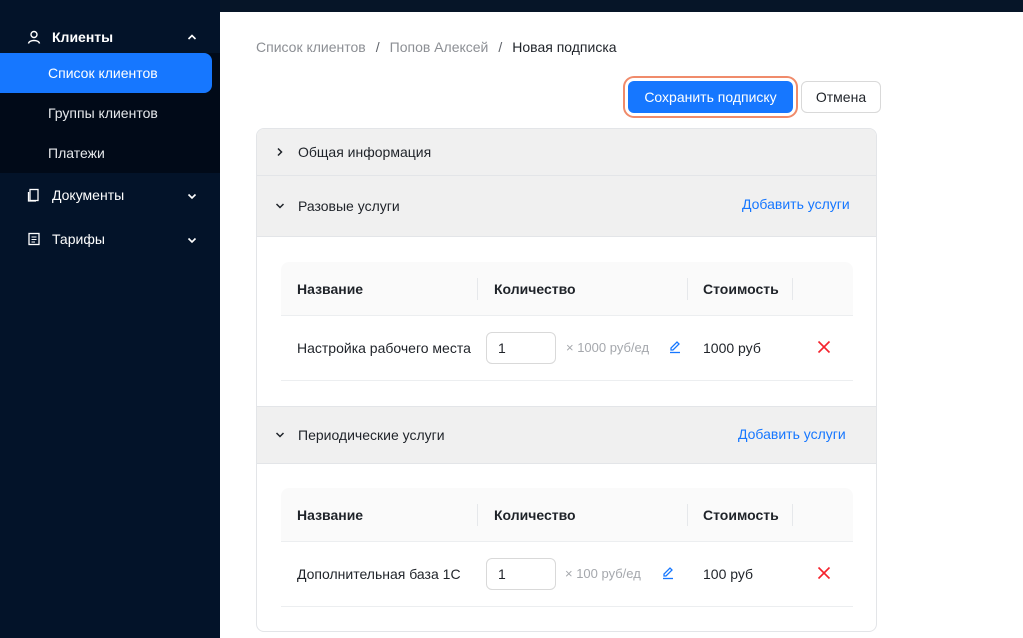  What do you see at coordinates (88, 195) in the screenshot?
I see `sidebar-item-label: Документы` at bounding box center [88, 195].